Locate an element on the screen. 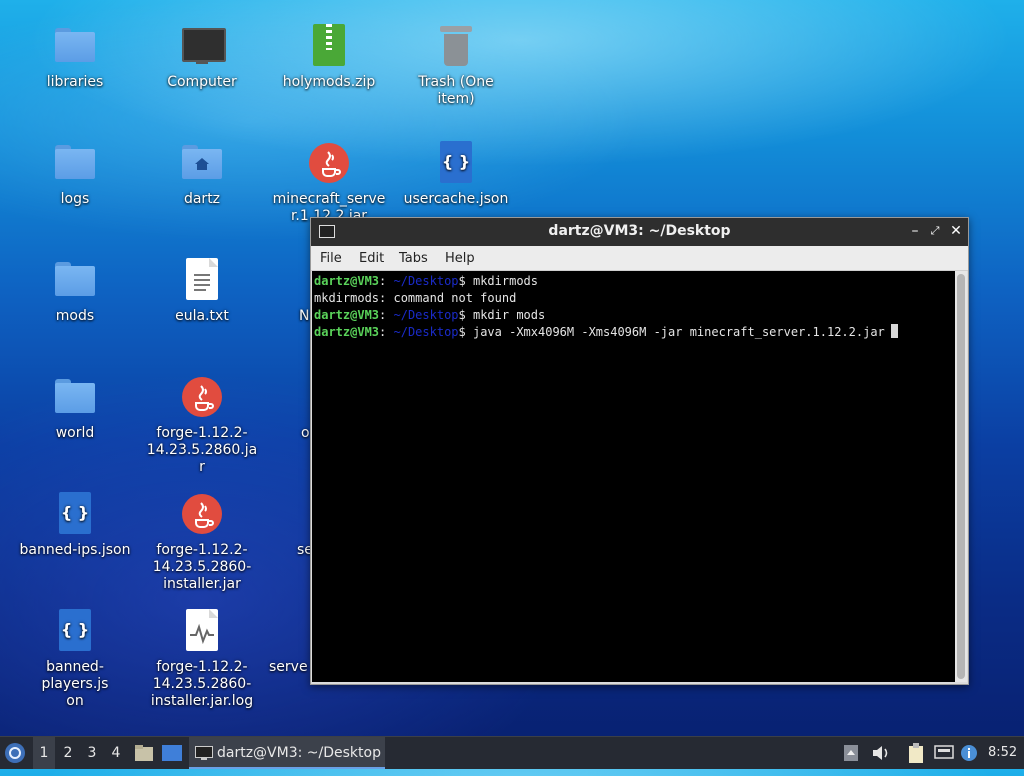  network-icon is located at coordinates (945, 753).